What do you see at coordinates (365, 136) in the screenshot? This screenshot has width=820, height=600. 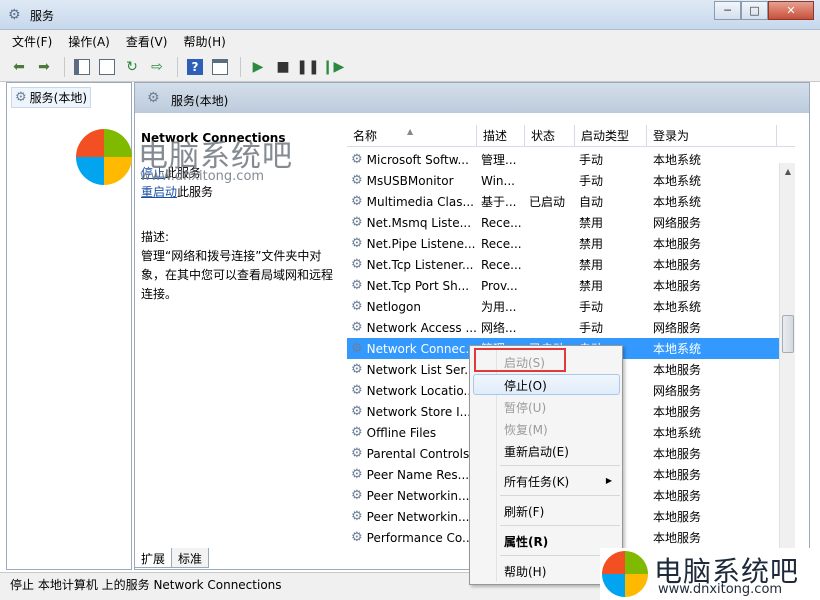 I see `column-header-label: 名称` at bounding box center [365, 136].